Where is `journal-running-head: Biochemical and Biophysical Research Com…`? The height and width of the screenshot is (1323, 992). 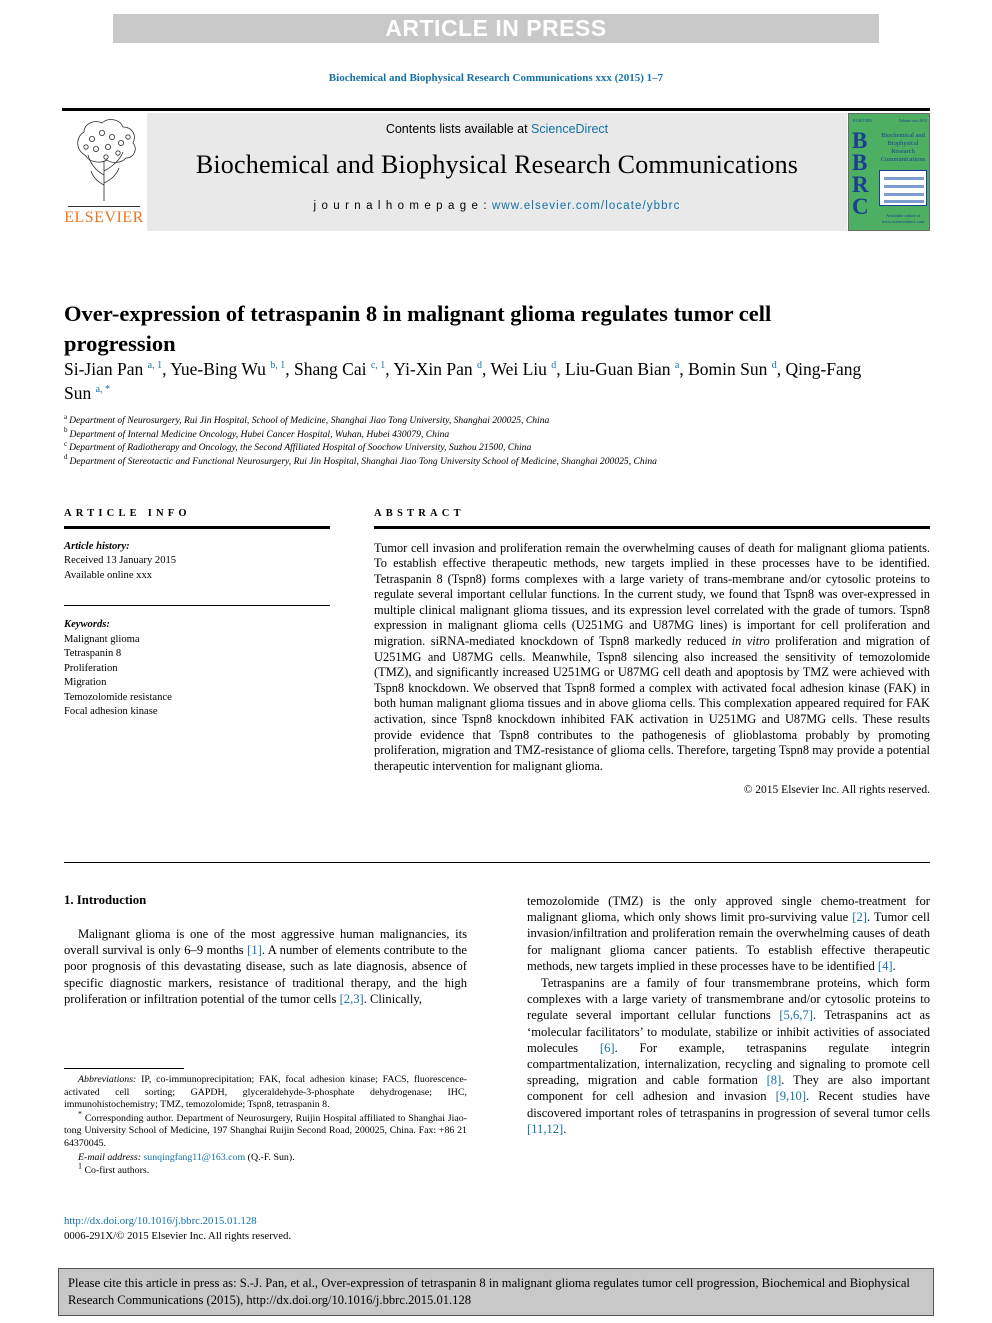
journal-running-head: Biochemical and Biophysical Research Com… is located at coordinates (496, 78).